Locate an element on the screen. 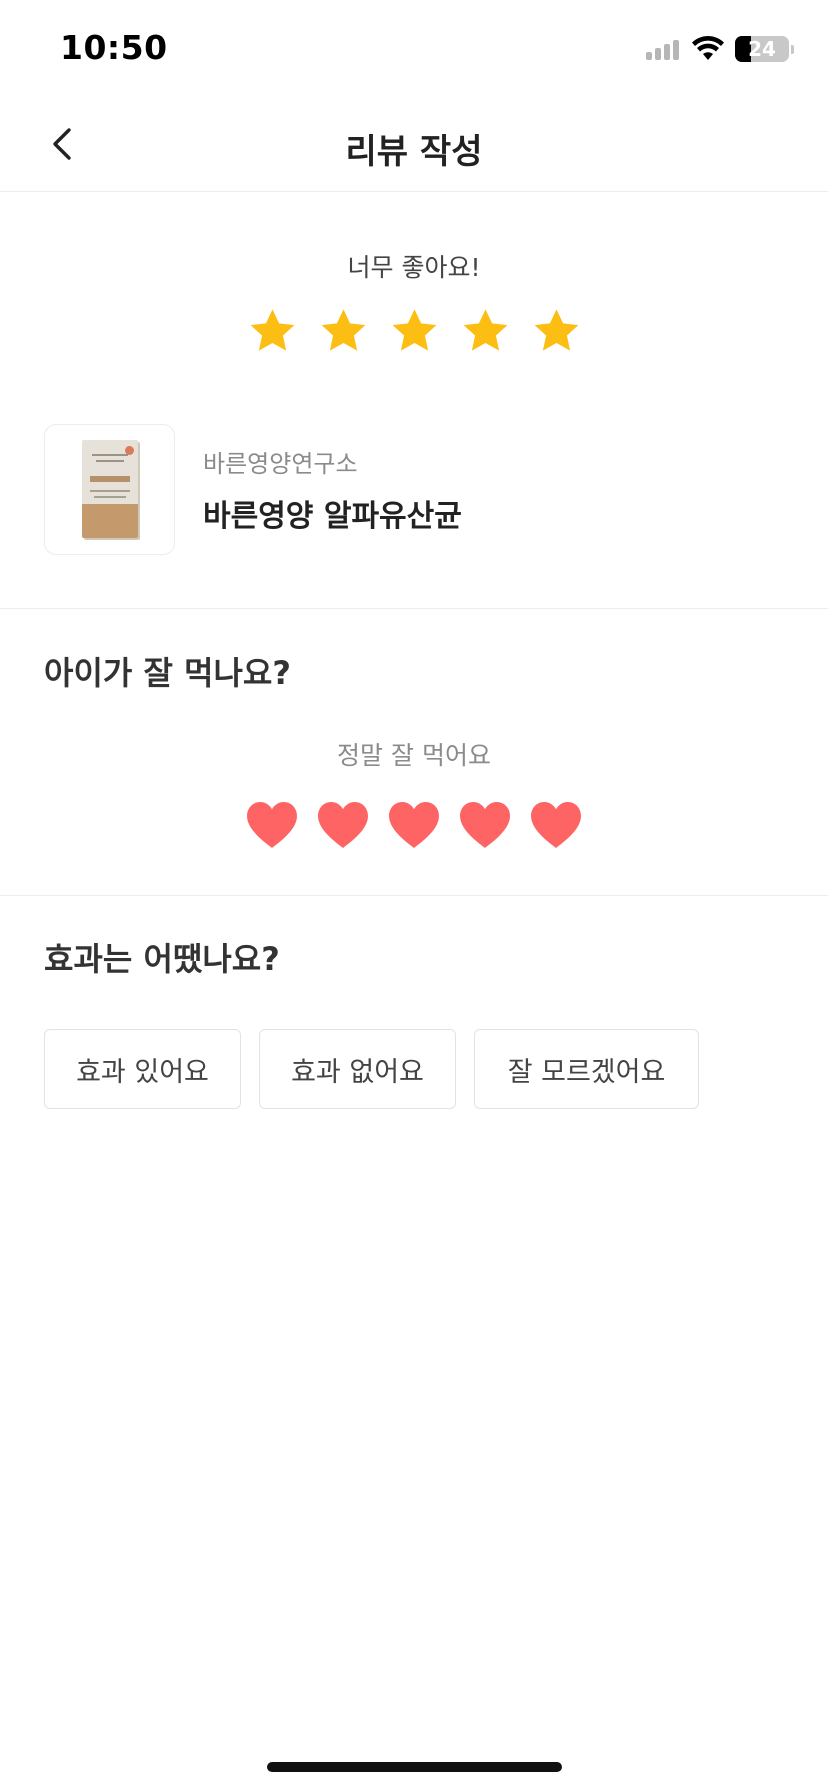 The height and width of the screenshot is (1792, 828). product-box-illustration is located at coordinates (109, 489).